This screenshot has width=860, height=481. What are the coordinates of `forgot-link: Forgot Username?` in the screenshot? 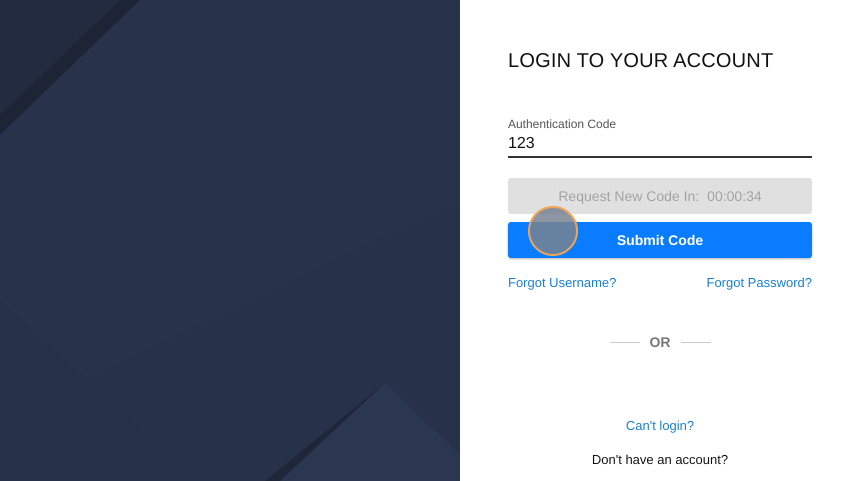 It's located at (562, 282).